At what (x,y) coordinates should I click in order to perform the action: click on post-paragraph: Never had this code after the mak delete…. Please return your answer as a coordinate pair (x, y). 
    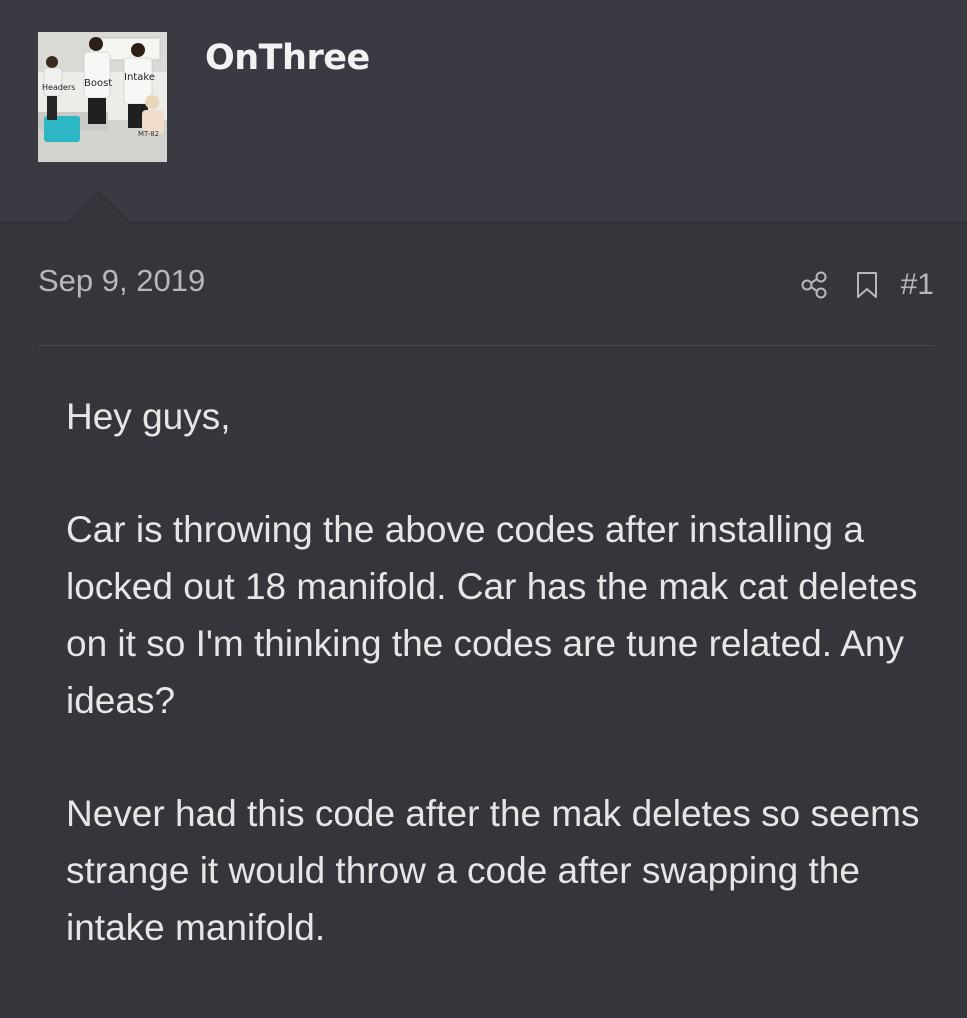
    Looking at the image, I should click on (493, 870).